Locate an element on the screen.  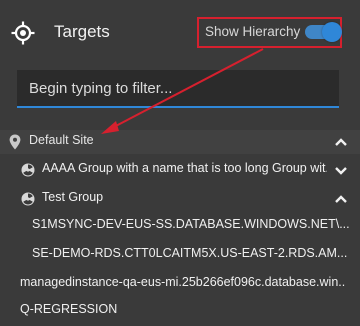
show-hierarchy-label: Show Hierarchy is located at coordinates (253, 31).